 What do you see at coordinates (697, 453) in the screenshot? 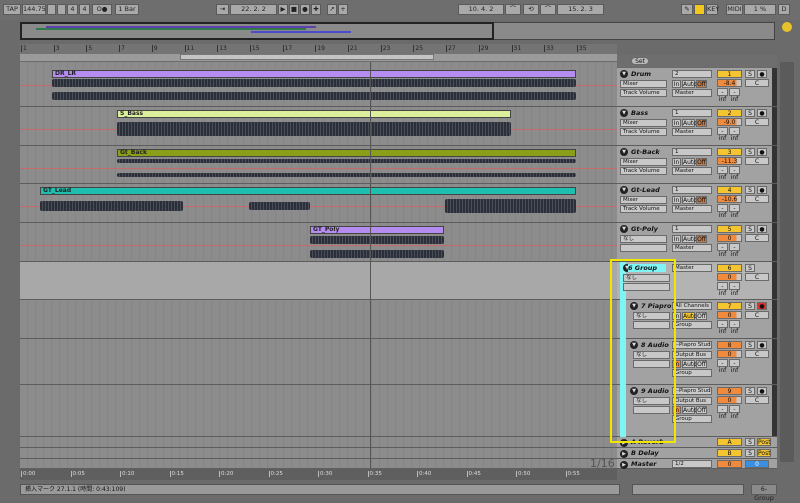
I see `return-track-header: ▶ B Delay B S Post` at bounding box center [697, 453].